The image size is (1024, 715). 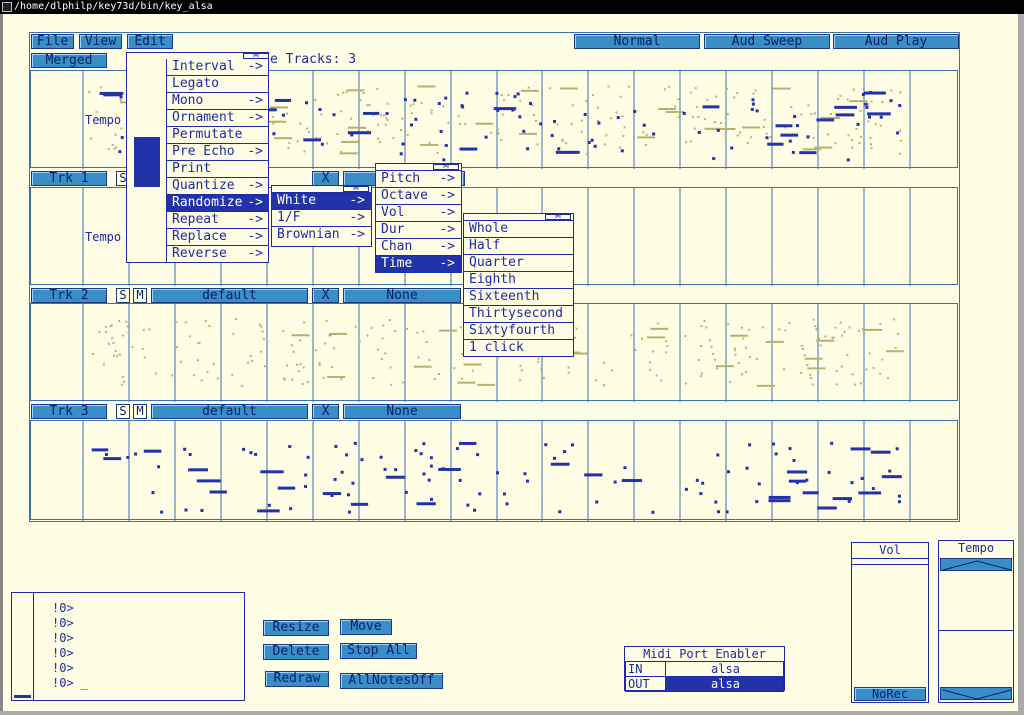 What do you see at coordinates (325, 411) in the screenshot?
I see `track3-x-button: X` at bounding box center [325, 411].